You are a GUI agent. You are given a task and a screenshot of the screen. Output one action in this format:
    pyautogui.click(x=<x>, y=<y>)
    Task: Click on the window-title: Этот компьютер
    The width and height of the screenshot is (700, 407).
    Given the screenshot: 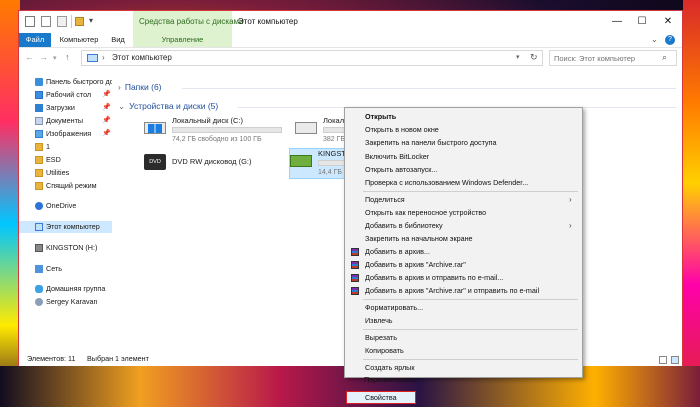 What is the action you would take?
    pyautogui.click(x=268, y=21)
    